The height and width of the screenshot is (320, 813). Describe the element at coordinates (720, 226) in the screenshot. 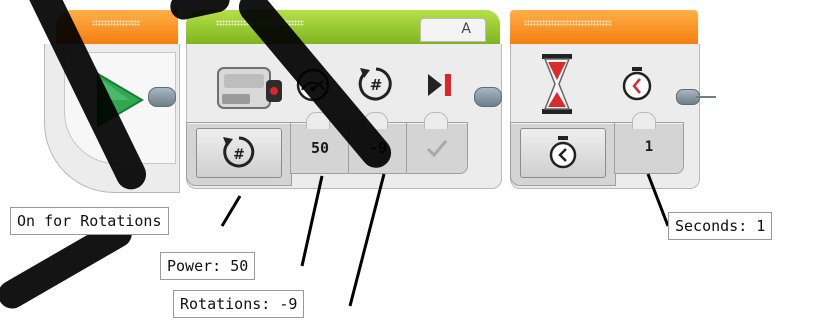

I see `seconds-callout: Seconds: 1` at that location.